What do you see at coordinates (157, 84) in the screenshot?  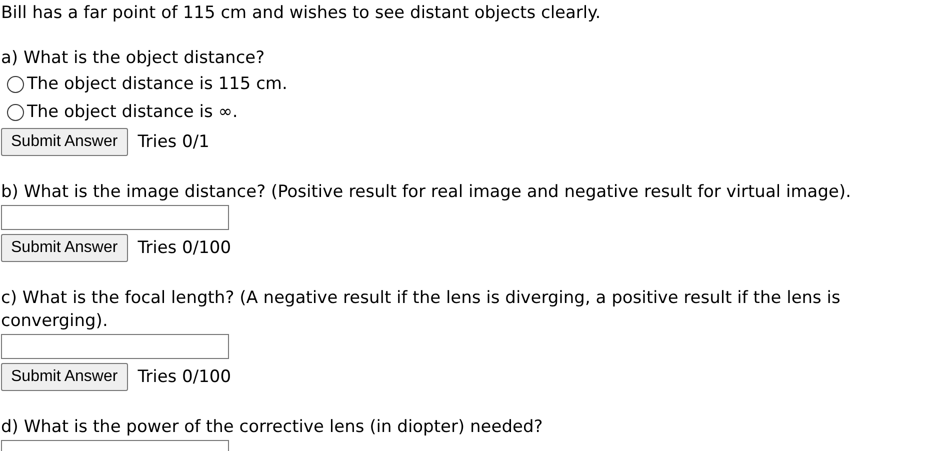 I see `option-label: The object distance is 115 cm.` at bounding box center [157, 84].